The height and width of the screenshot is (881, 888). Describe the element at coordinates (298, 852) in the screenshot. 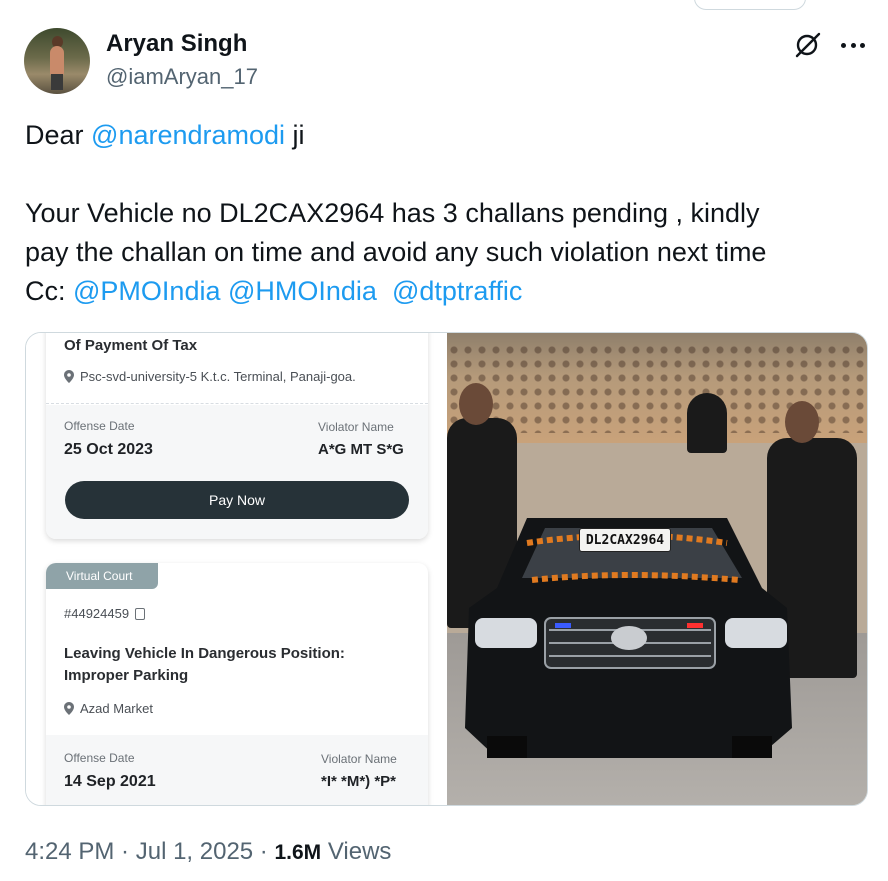

I see `views-count: 1.6M` at that location.